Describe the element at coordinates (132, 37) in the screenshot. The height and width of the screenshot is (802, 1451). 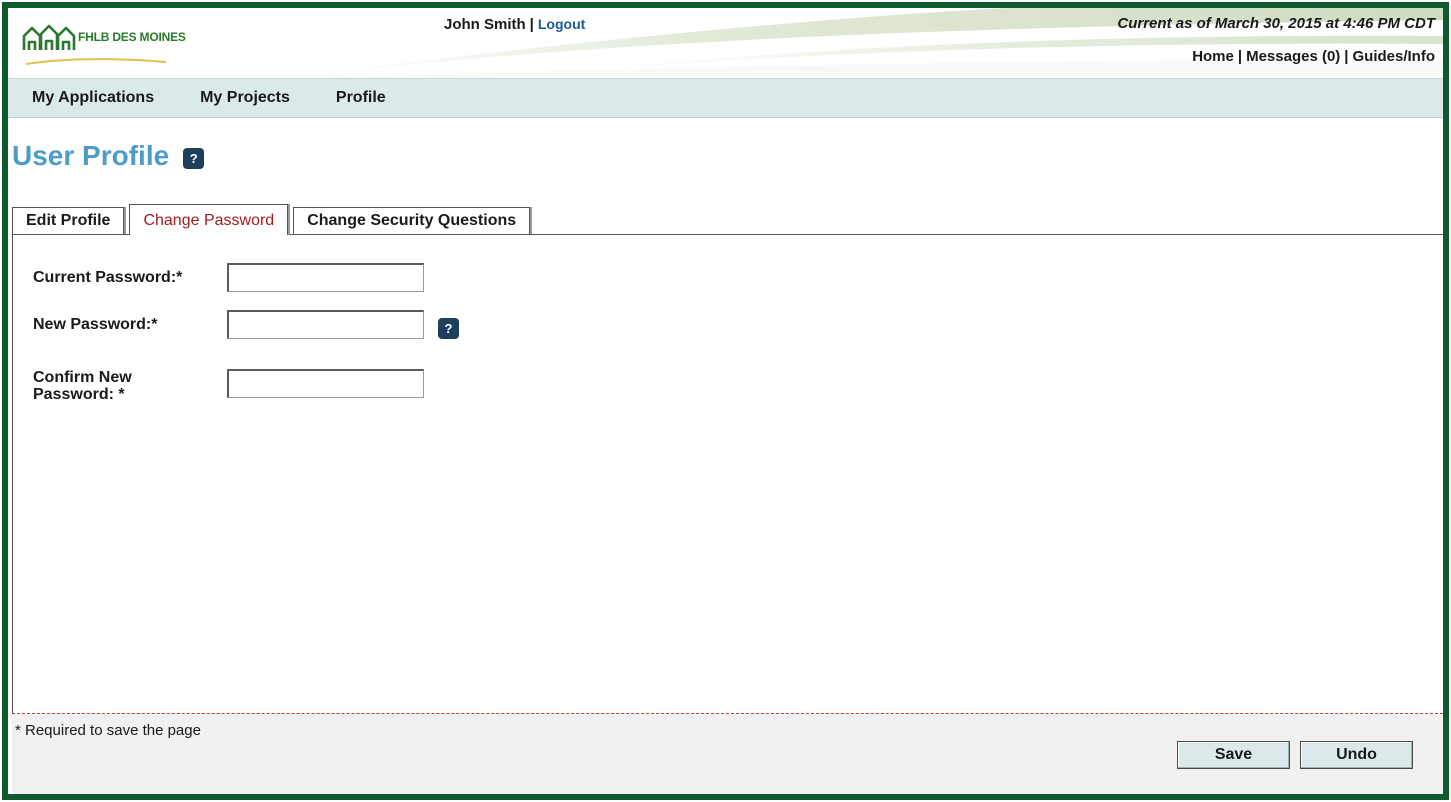
I see `brand-name: FHLB DES MOINES` at that location.